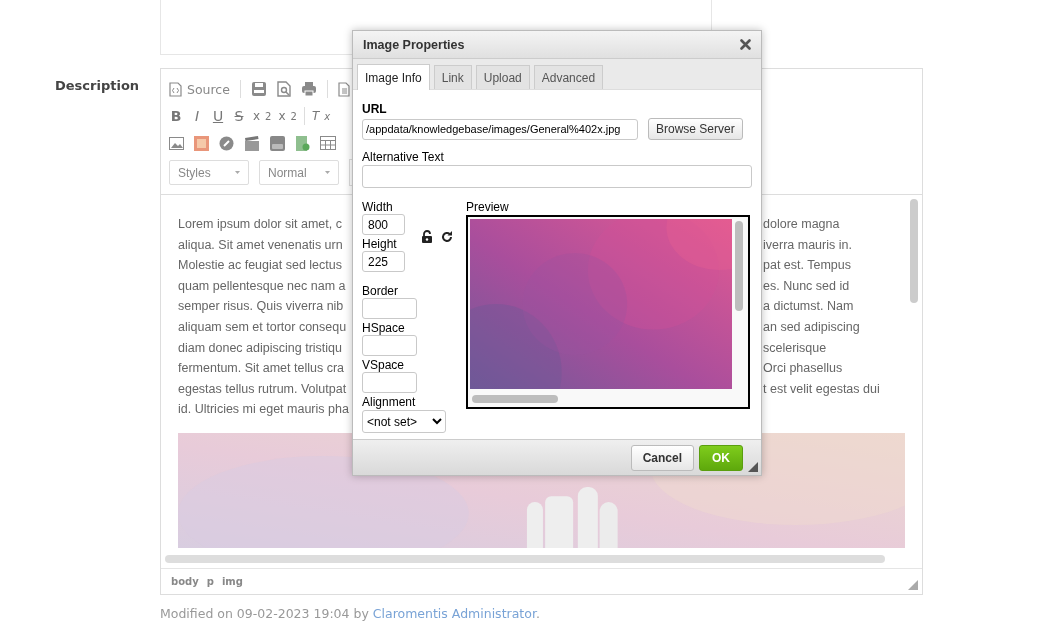 This screenshot has width=1052, height=629. I want to click on dialog-title: Image Properties, so click(414, 44).